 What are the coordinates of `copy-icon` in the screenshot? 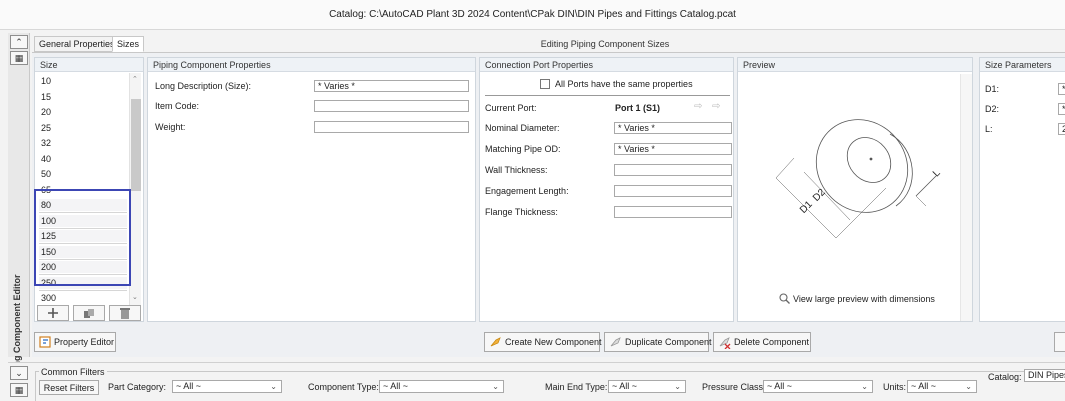 It's located at (89, 313).